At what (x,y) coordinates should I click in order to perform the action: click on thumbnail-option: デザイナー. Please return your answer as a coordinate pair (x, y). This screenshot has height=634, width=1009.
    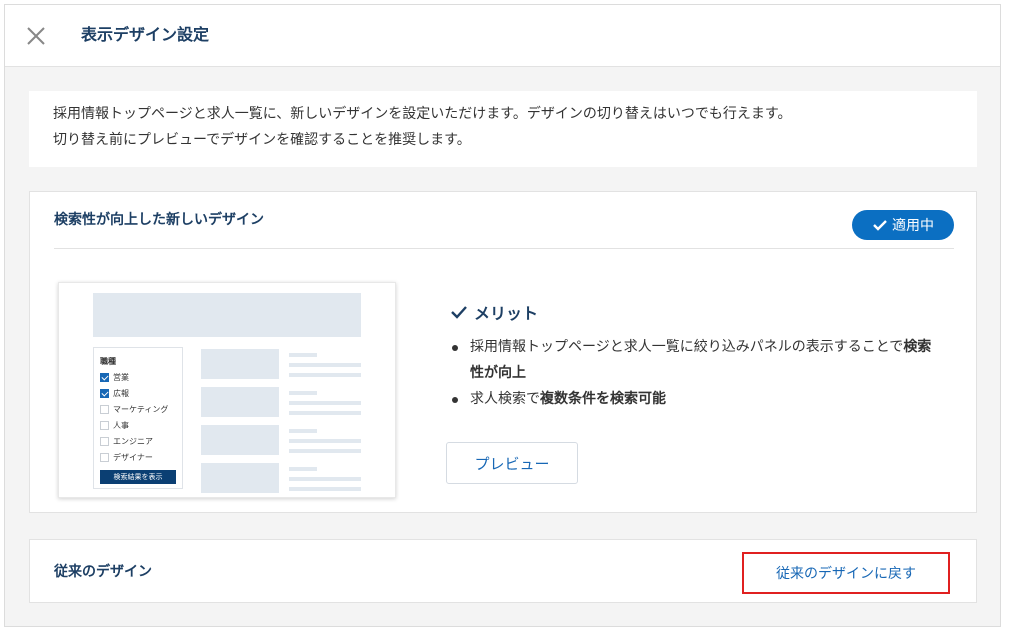
    Looking at the image, I should click on (126, 457).